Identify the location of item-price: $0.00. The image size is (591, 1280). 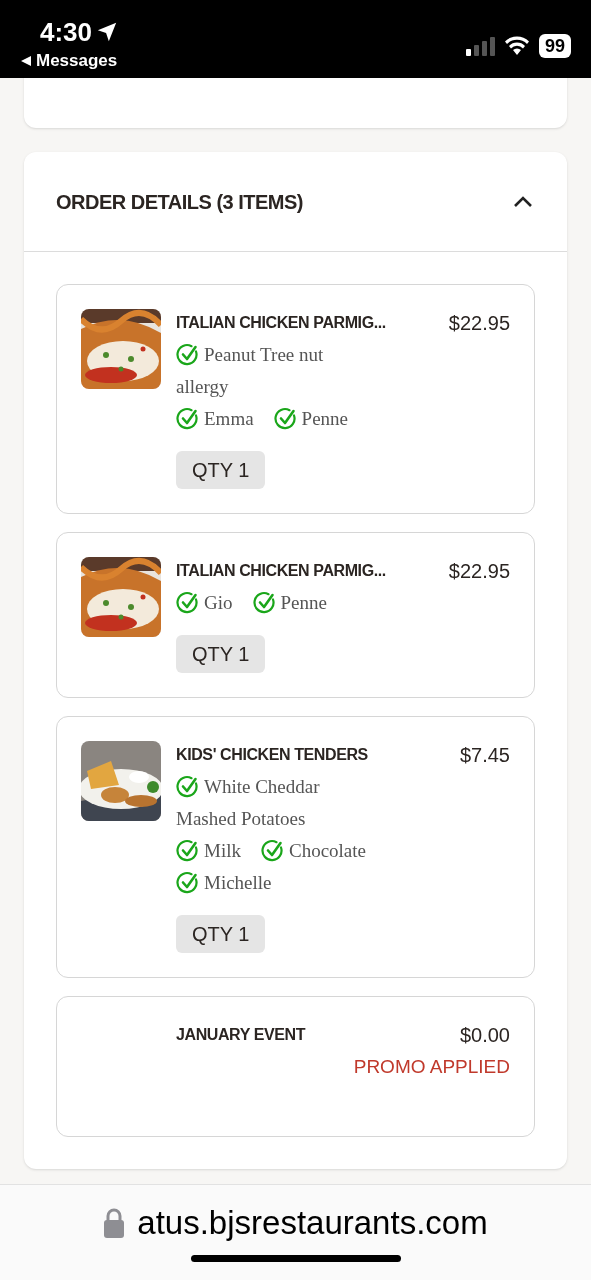
(484, 1035).